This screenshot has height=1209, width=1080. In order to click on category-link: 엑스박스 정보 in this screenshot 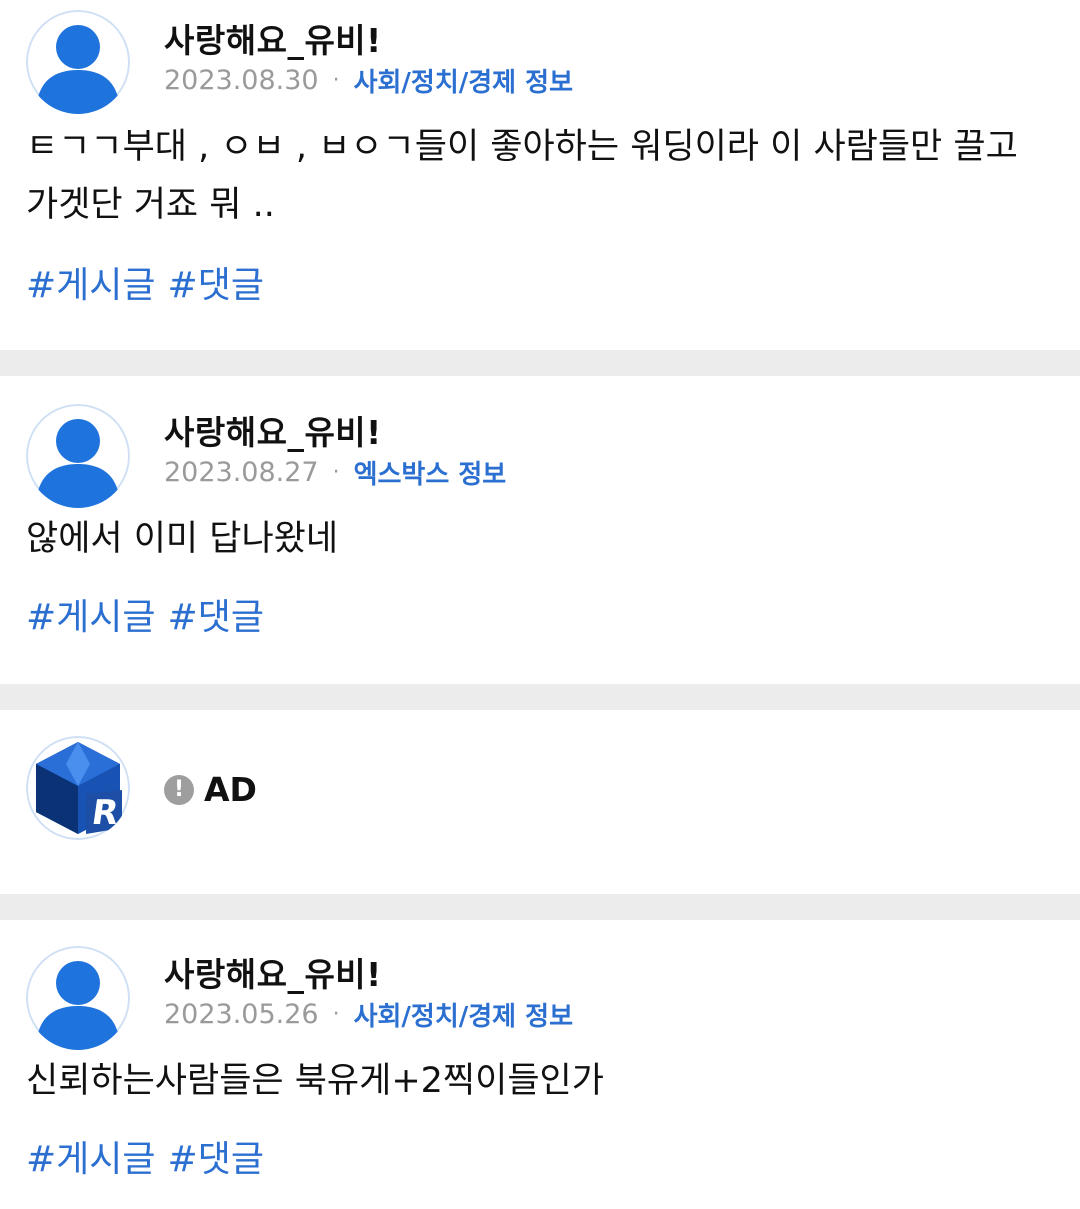, I will do `click(430, 472)`.